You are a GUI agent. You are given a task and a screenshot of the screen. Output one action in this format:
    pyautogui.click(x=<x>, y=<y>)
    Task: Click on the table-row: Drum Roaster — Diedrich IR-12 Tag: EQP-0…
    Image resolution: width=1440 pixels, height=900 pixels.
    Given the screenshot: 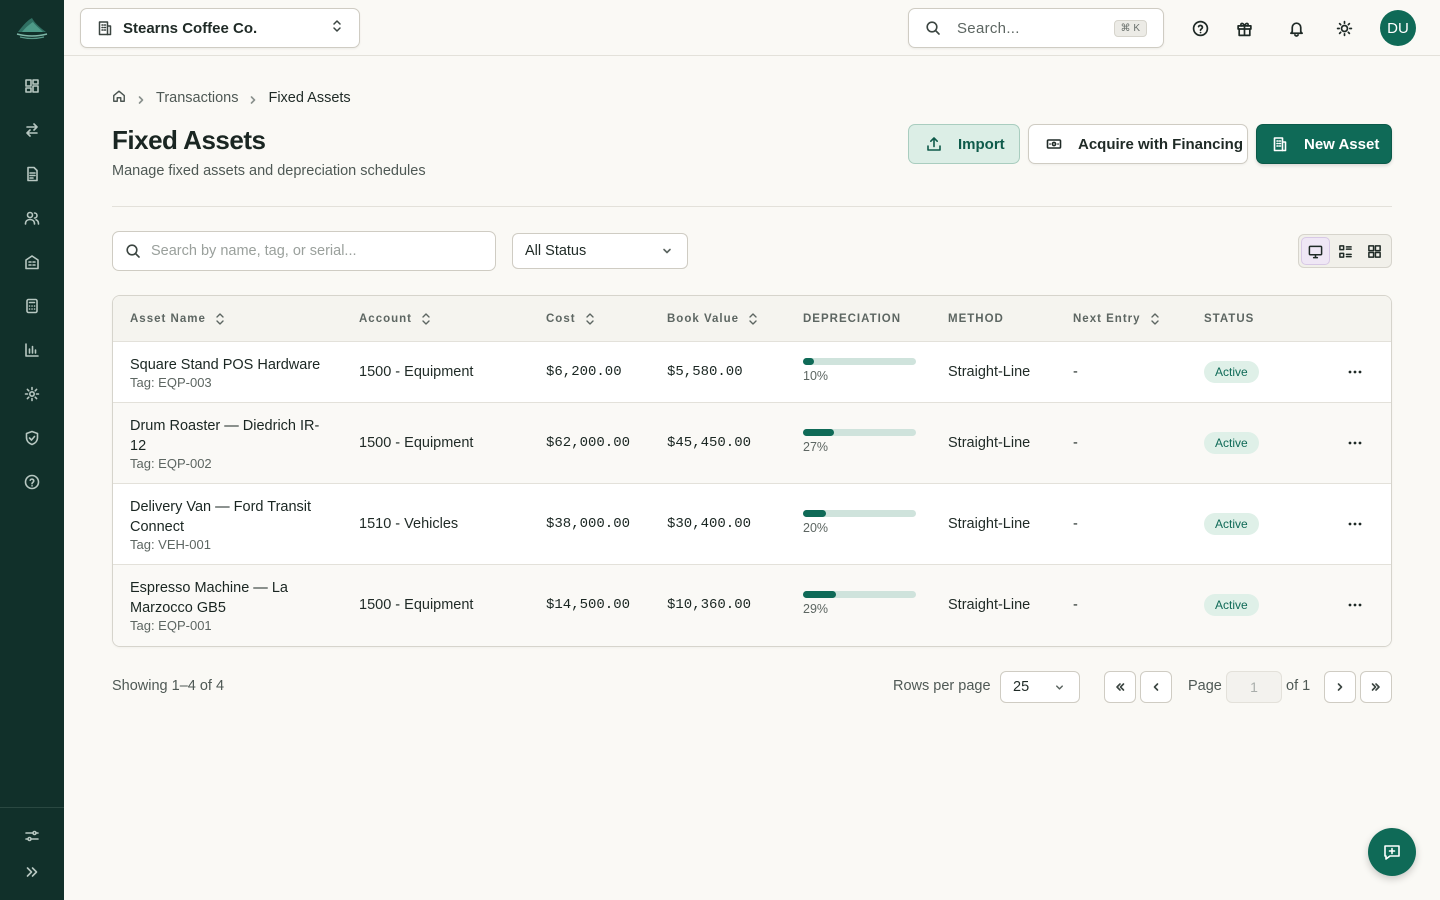 What is the action you would take?
    pyautogui.click(x=752, y=443)
    